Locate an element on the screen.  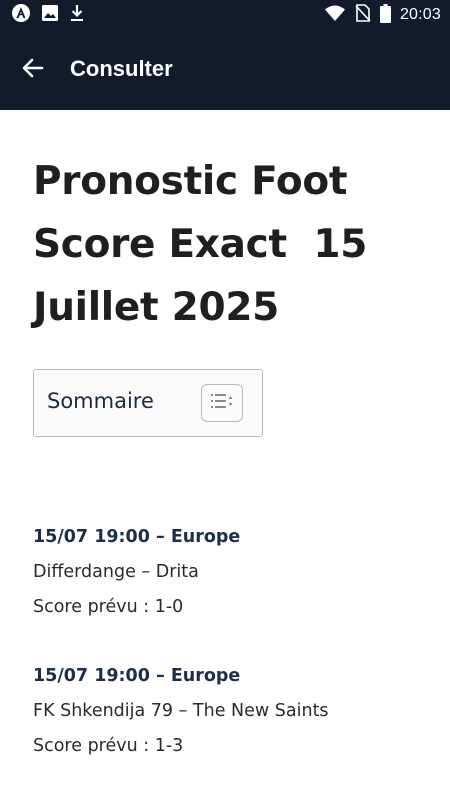
toc-title: Sommaire is located at coordinates (100, 401).